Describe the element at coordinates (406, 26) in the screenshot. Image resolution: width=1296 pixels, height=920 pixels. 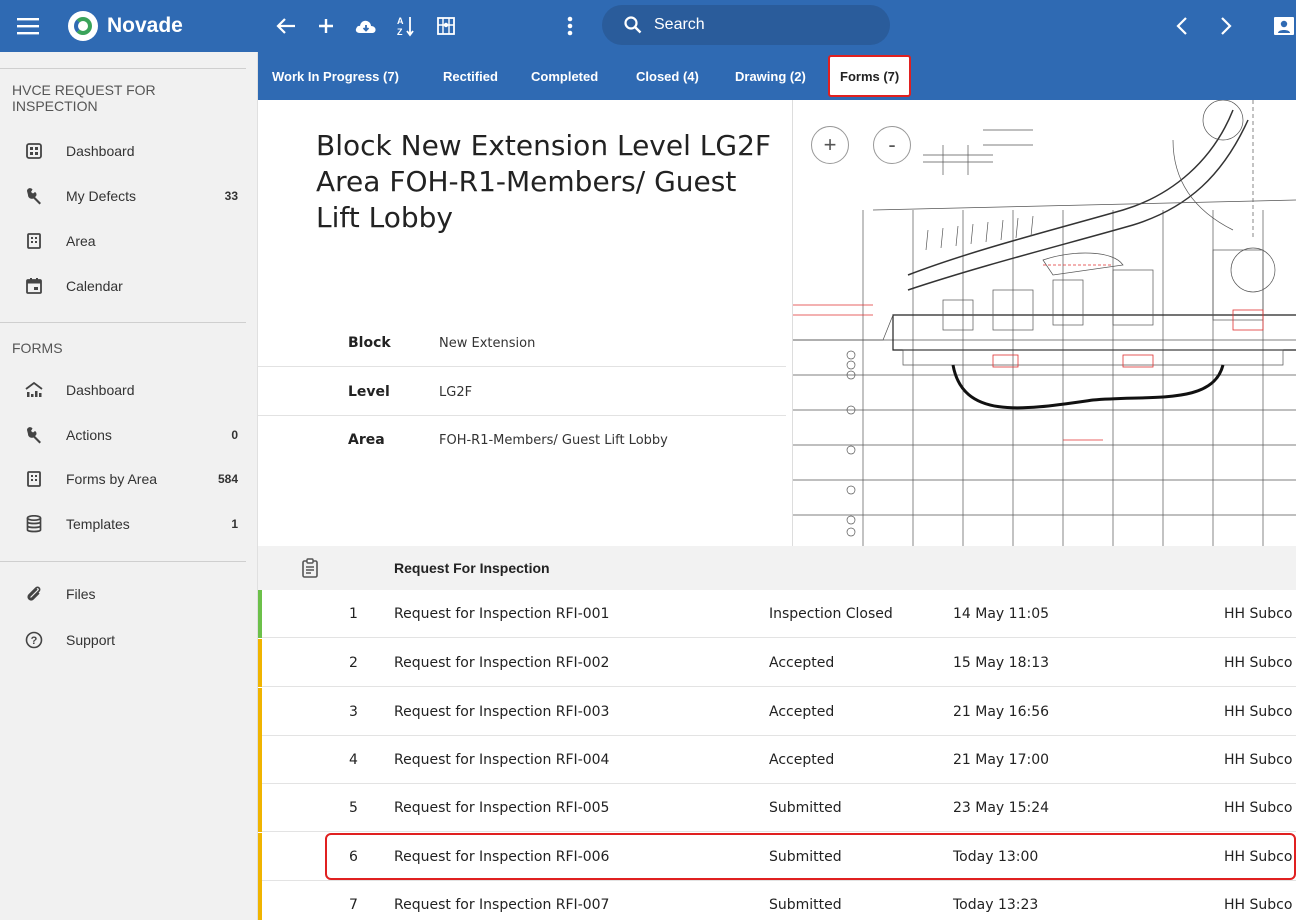
I see `sort-az-icon: AZ` at that location.